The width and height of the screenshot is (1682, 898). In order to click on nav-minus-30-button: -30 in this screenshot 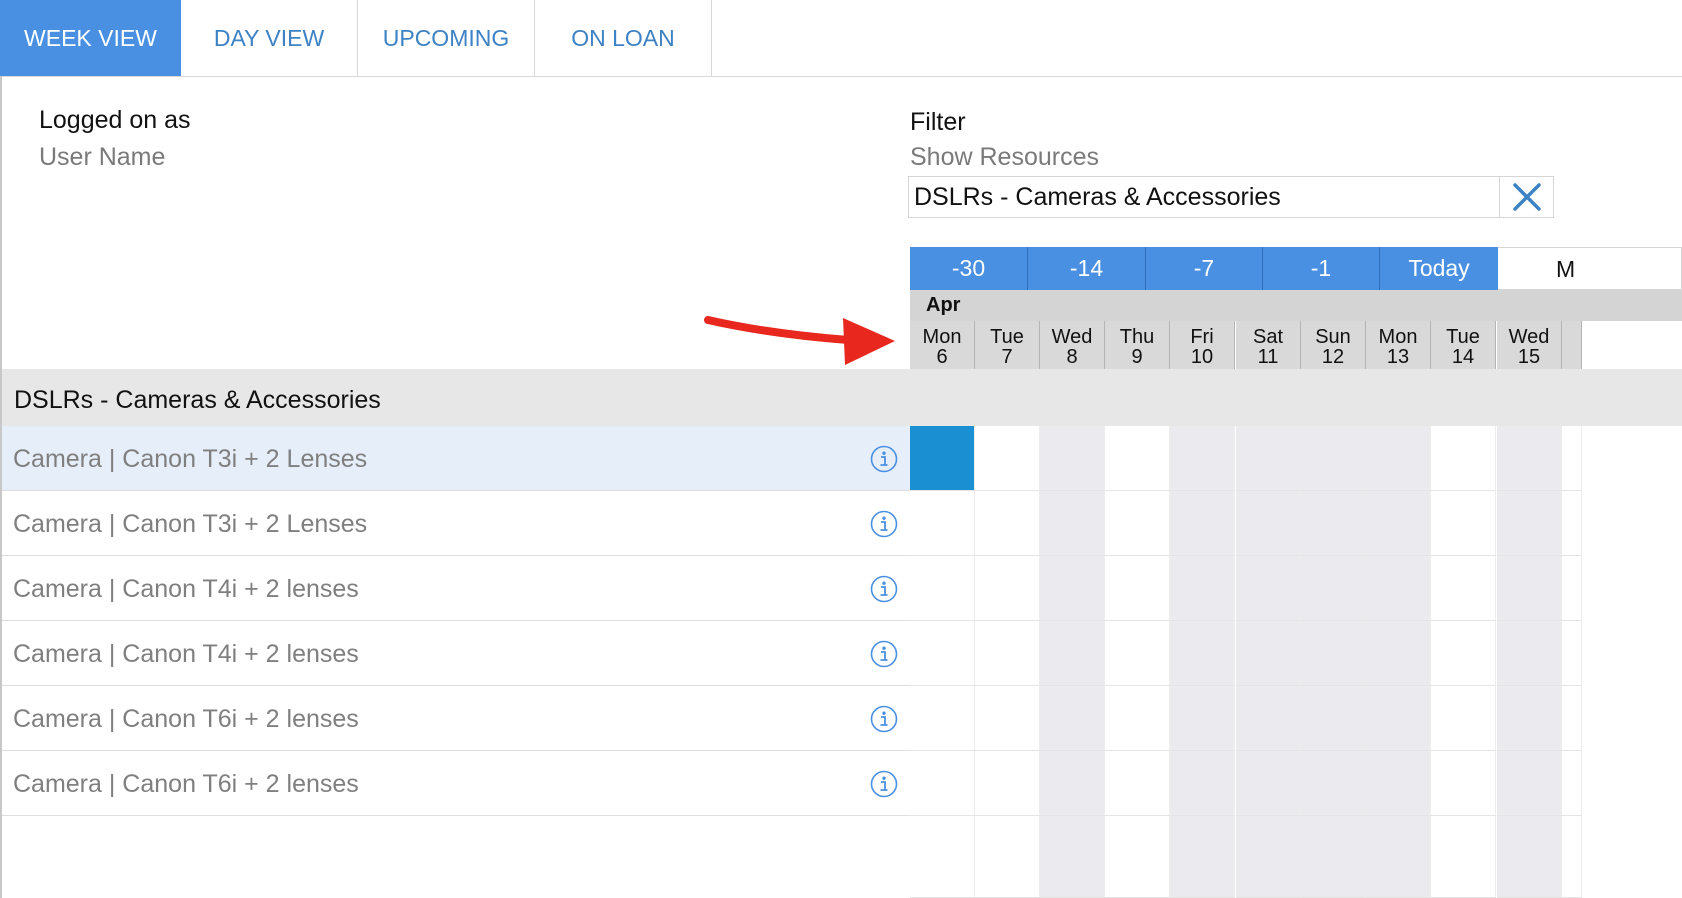, I will do `click(969, 268)`.